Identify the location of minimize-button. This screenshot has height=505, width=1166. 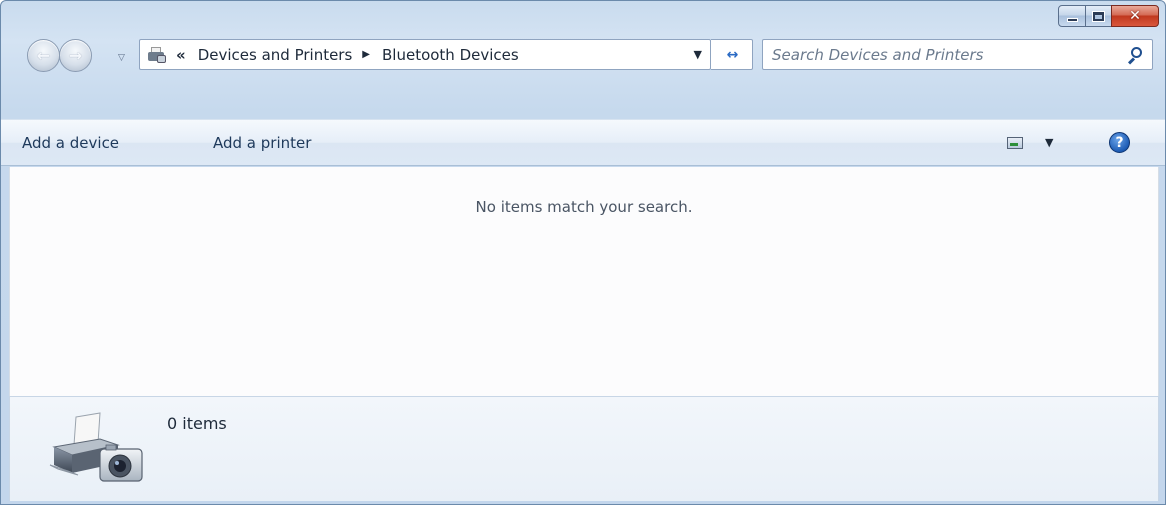
(1072, 16).